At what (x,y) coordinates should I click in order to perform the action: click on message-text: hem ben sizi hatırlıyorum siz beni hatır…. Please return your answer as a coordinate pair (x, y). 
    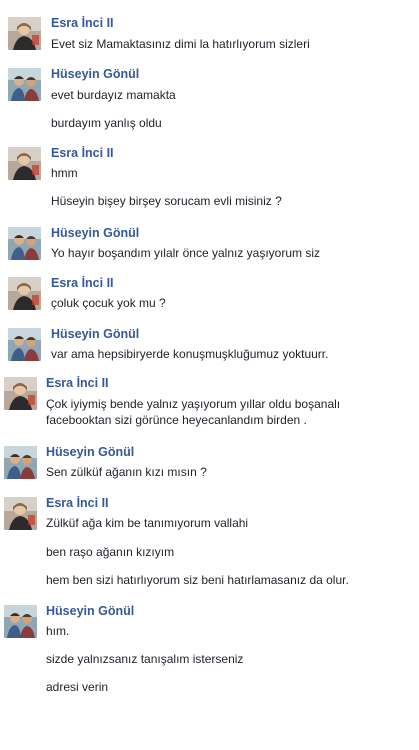
    Looking at the image, I should click on (197, 580).